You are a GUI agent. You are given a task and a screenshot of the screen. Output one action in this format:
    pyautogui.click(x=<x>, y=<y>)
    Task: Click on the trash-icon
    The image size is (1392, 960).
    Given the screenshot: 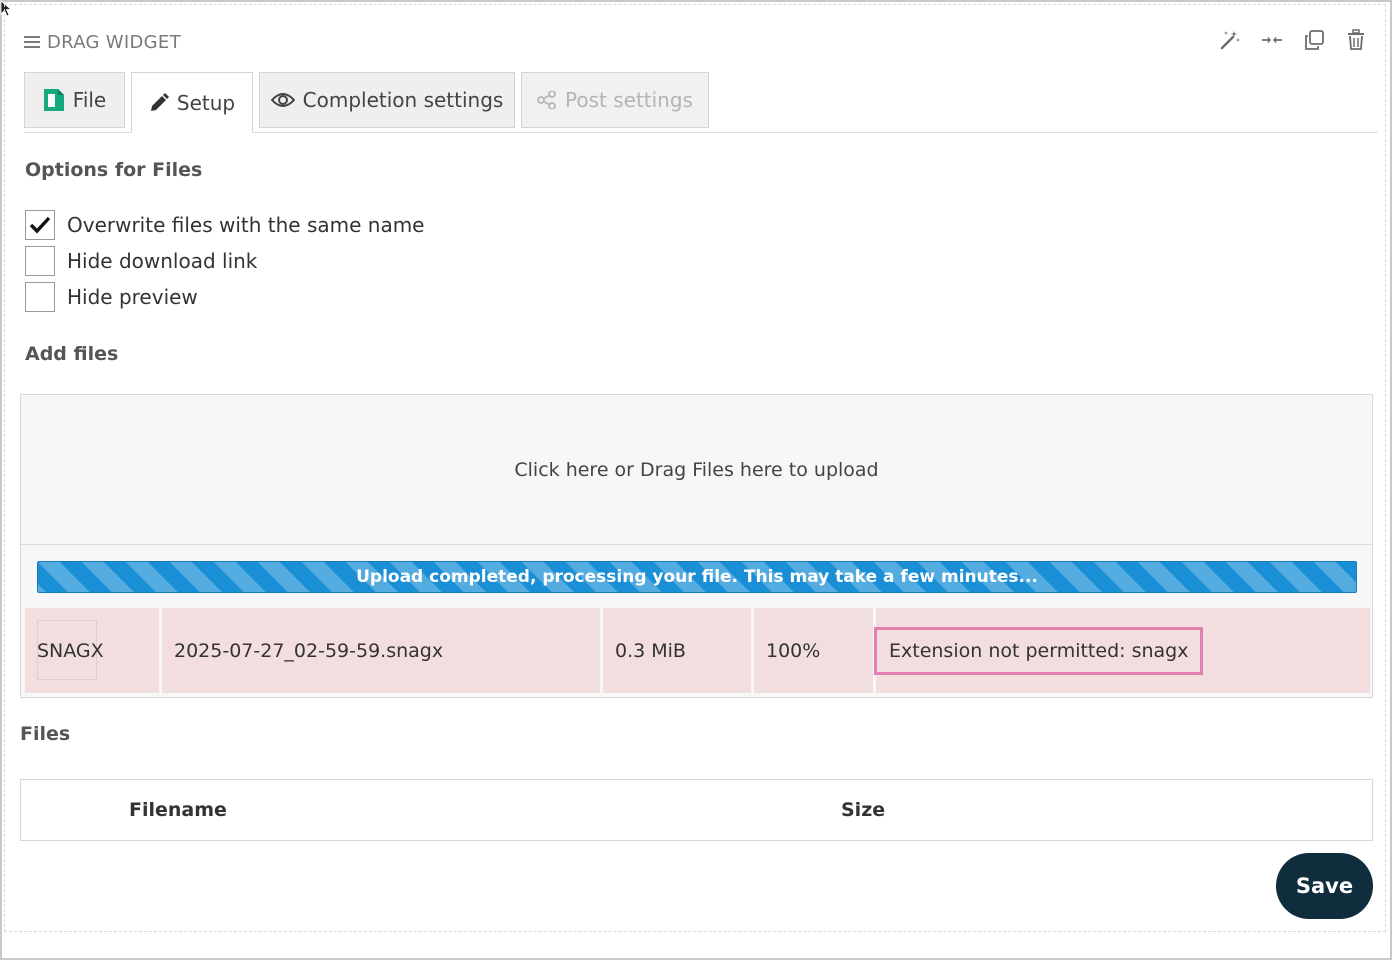 What is the action you would take?
    pyautogui.click(x=1356, y=40)
    